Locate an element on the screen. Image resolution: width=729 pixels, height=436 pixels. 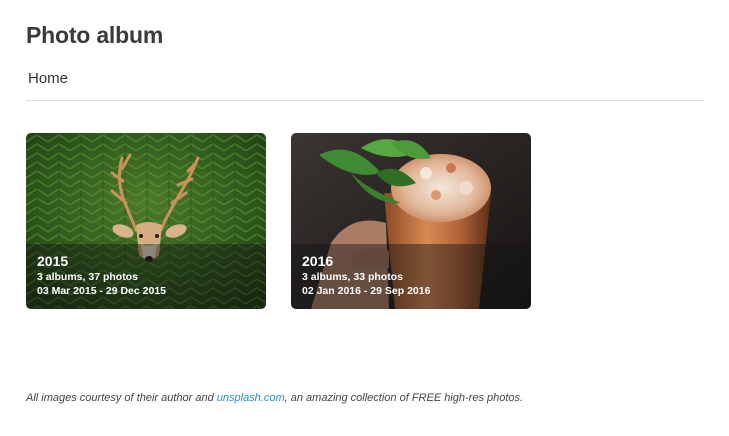
album-year: 2016 is located at coordinates (318, 261).